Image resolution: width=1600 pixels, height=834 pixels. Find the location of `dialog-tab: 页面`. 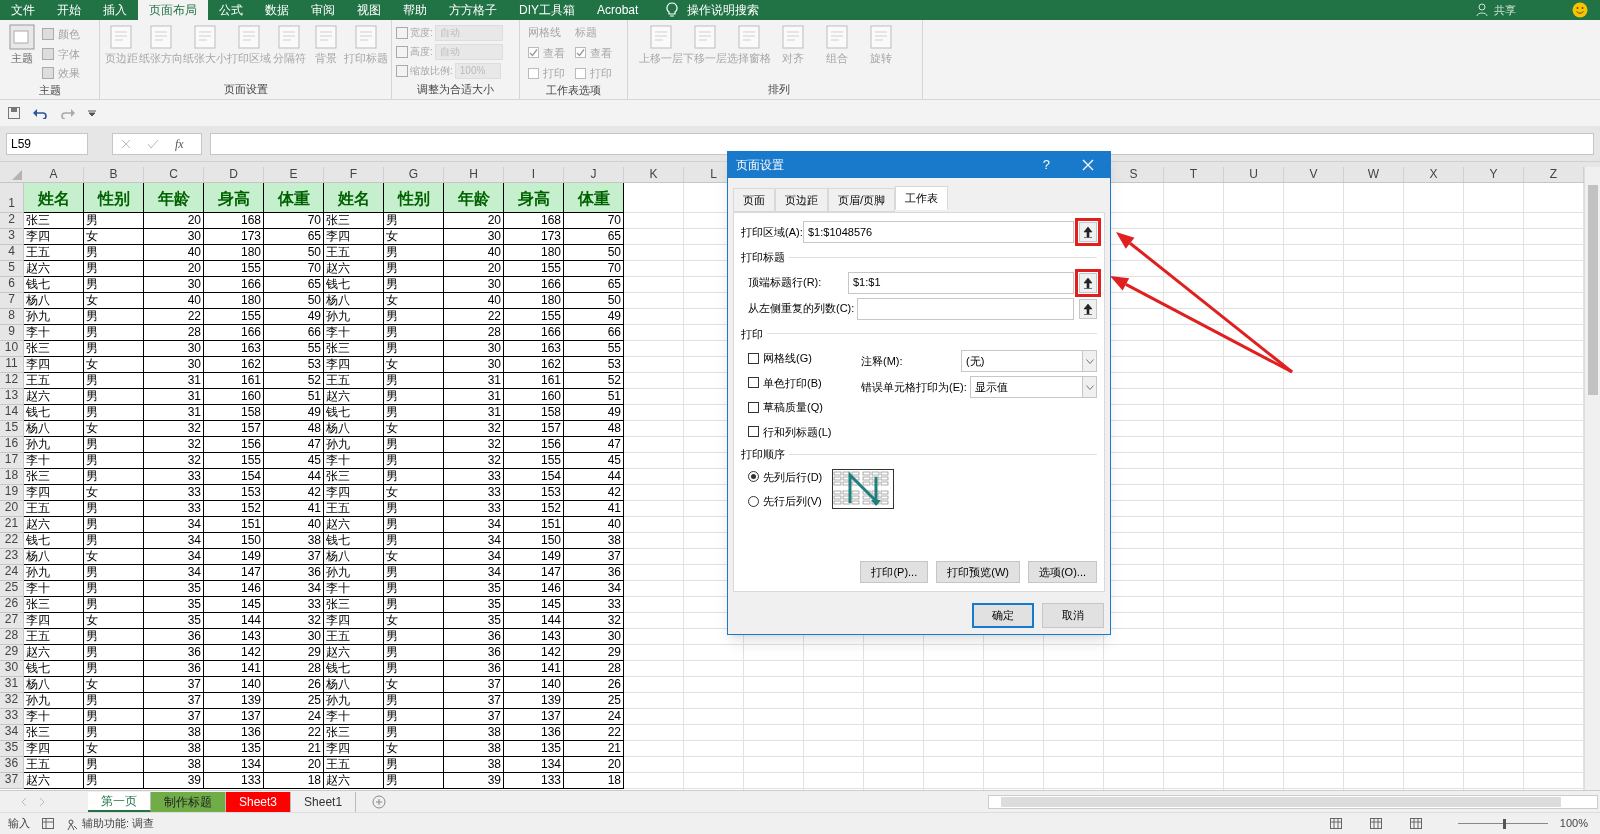

dialog-tab: 页面 is located at coordinates (754, 200).